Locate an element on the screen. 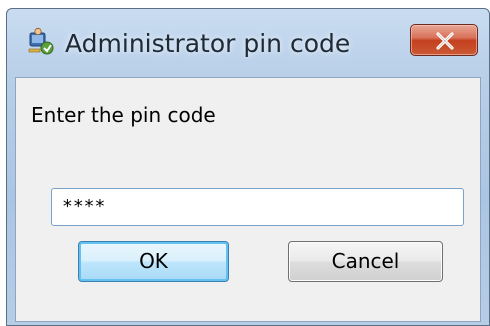 The image size is (490, 326). pin-input: **** is located at coordinates (257, 207).